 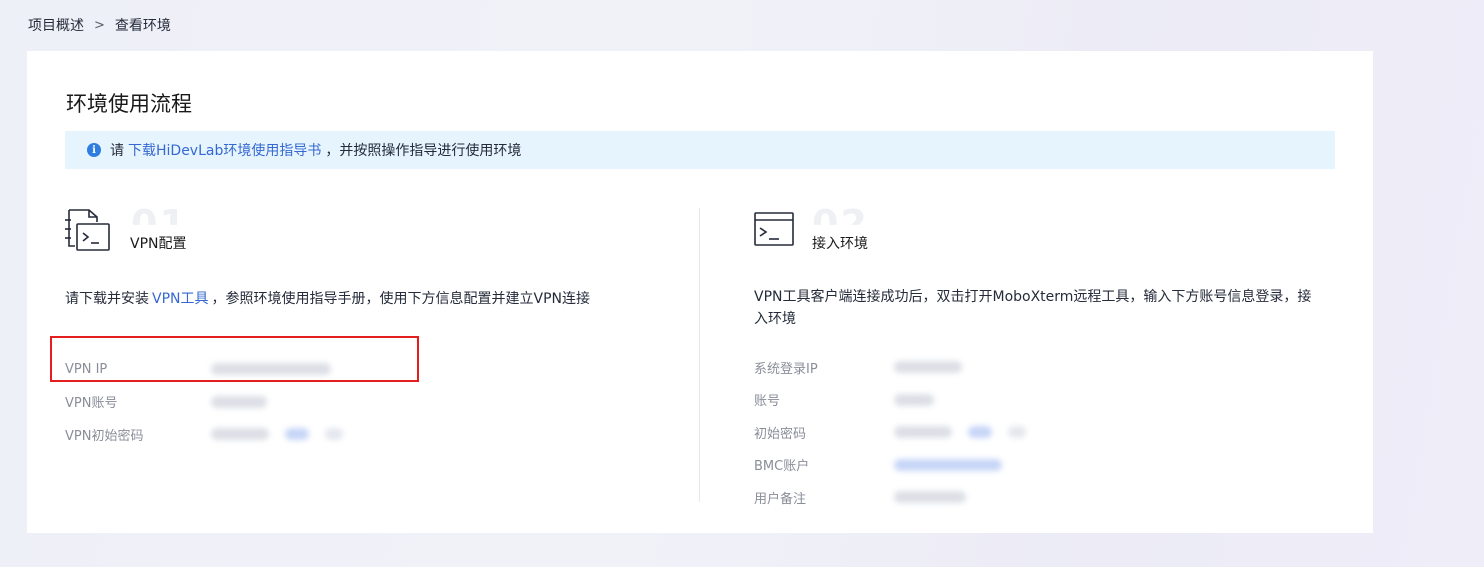 What do you see at coordinates (94, 150) in the screenshot?
I see `info-icon: i` at bounding box center [94, 150].